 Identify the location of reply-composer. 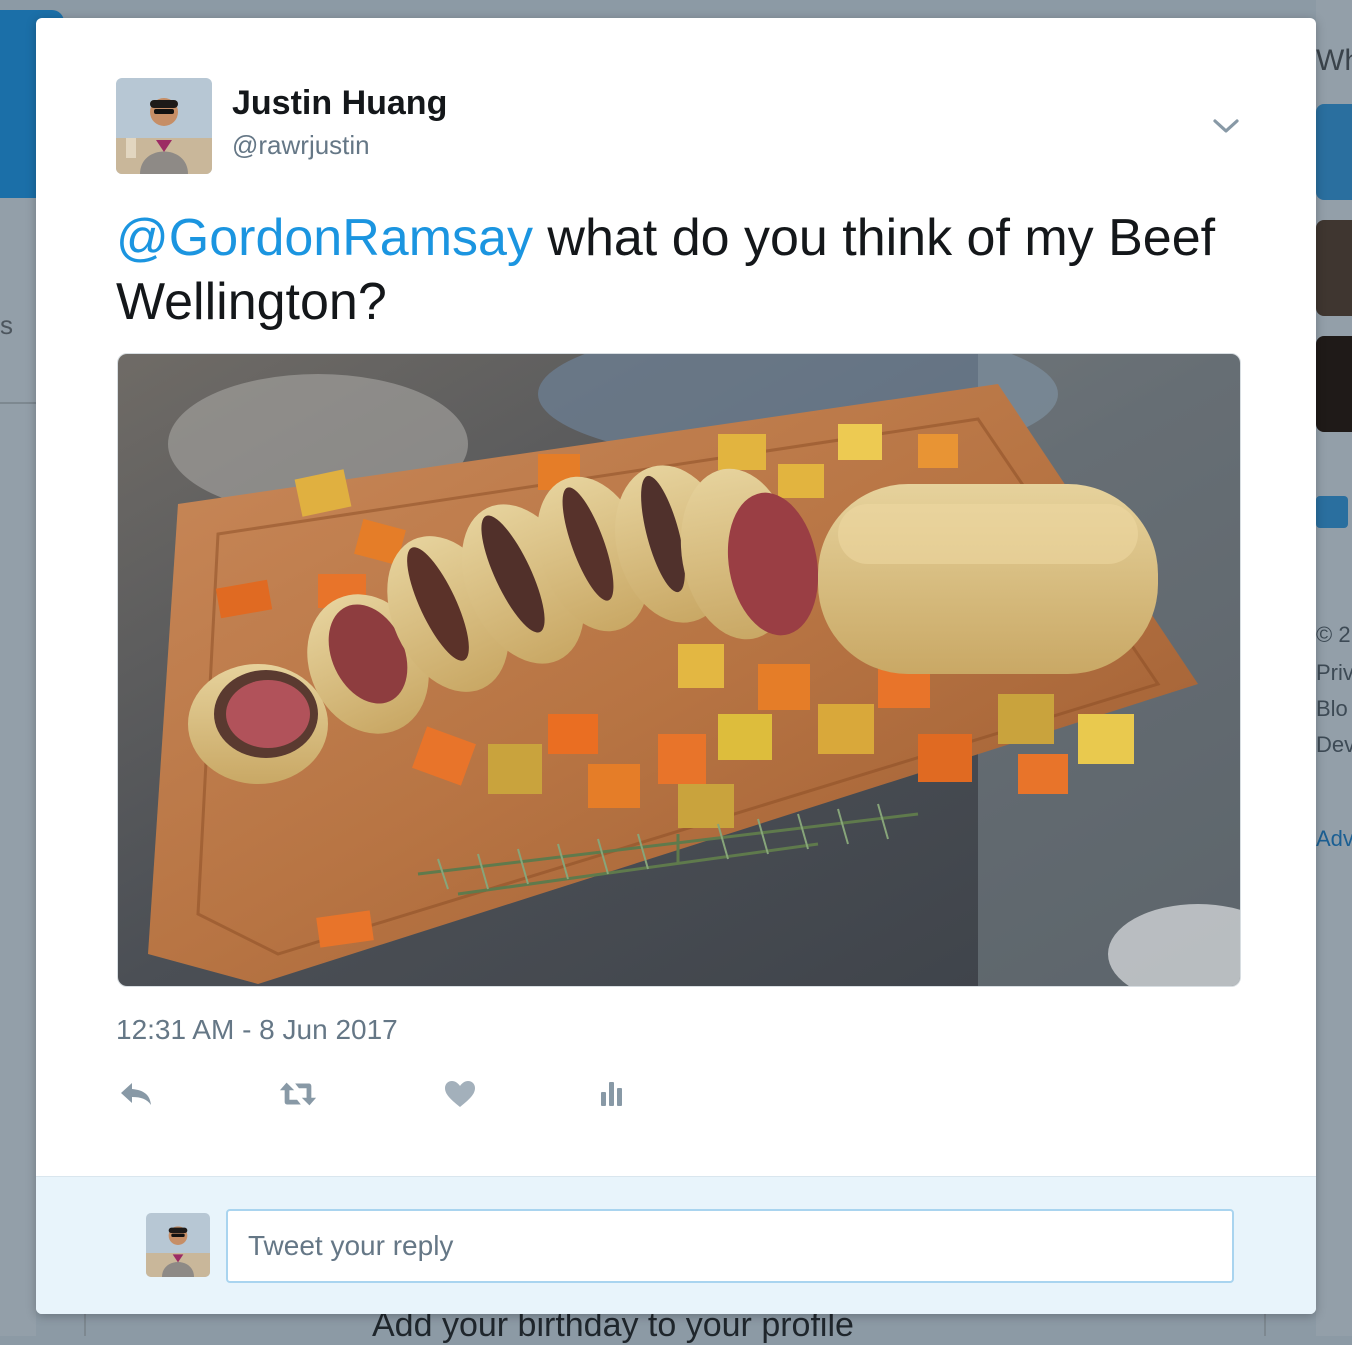
(676, 1245).